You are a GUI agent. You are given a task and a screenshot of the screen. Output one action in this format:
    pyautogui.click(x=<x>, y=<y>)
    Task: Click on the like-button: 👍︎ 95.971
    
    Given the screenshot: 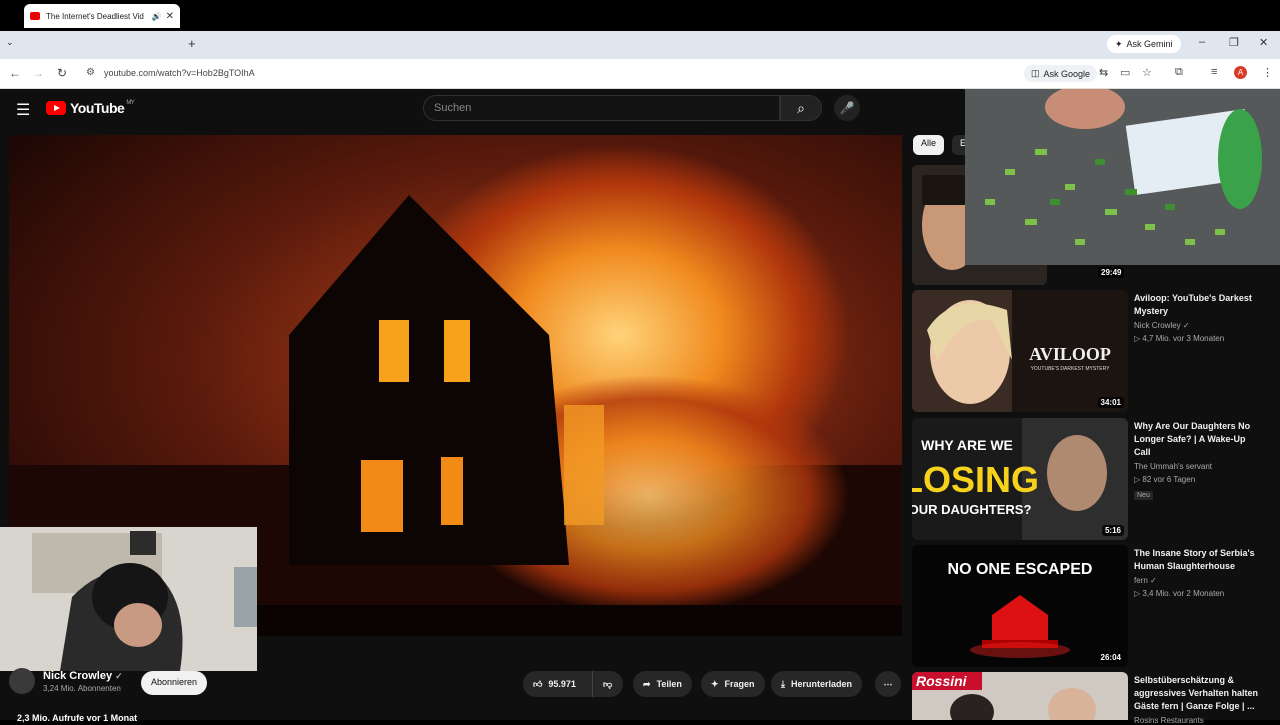 What is the action you would take?
    pyautogui.click(x=557, y=684)
    